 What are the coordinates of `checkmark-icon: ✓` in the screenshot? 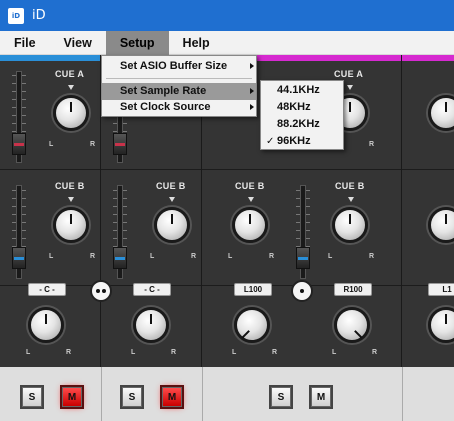 It's located at (270, 141).